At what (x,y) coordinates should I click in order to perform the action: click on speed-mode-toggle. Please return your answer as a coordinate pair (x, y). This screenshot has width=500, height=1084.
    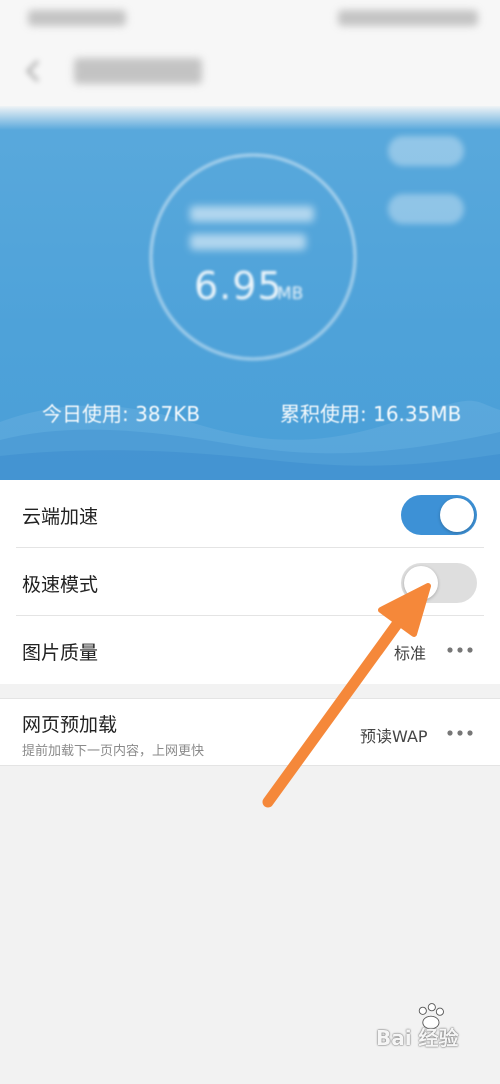
    Looking at the image, I should click on (439, 583).